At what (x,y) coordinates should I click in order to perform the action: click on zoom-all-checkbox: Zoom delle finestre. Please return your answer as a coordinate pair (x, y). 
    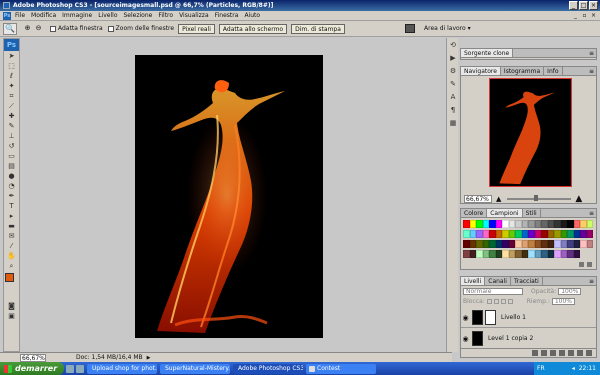
    Looking at the image, I should click on (140, 28).